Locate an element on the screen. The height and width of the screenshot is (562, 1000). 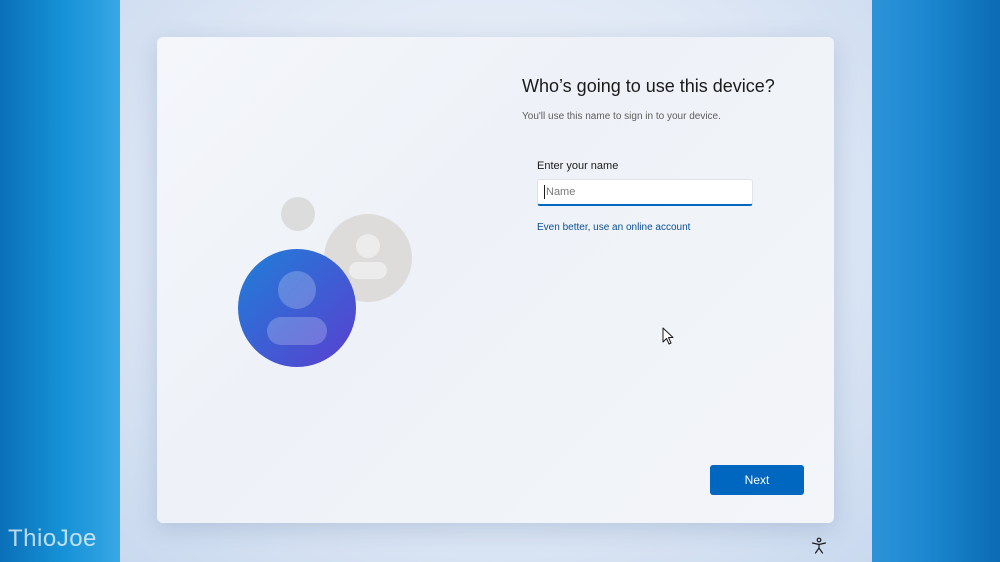
channel-watermark: ThioJoe is located at coordinates (52, 538).